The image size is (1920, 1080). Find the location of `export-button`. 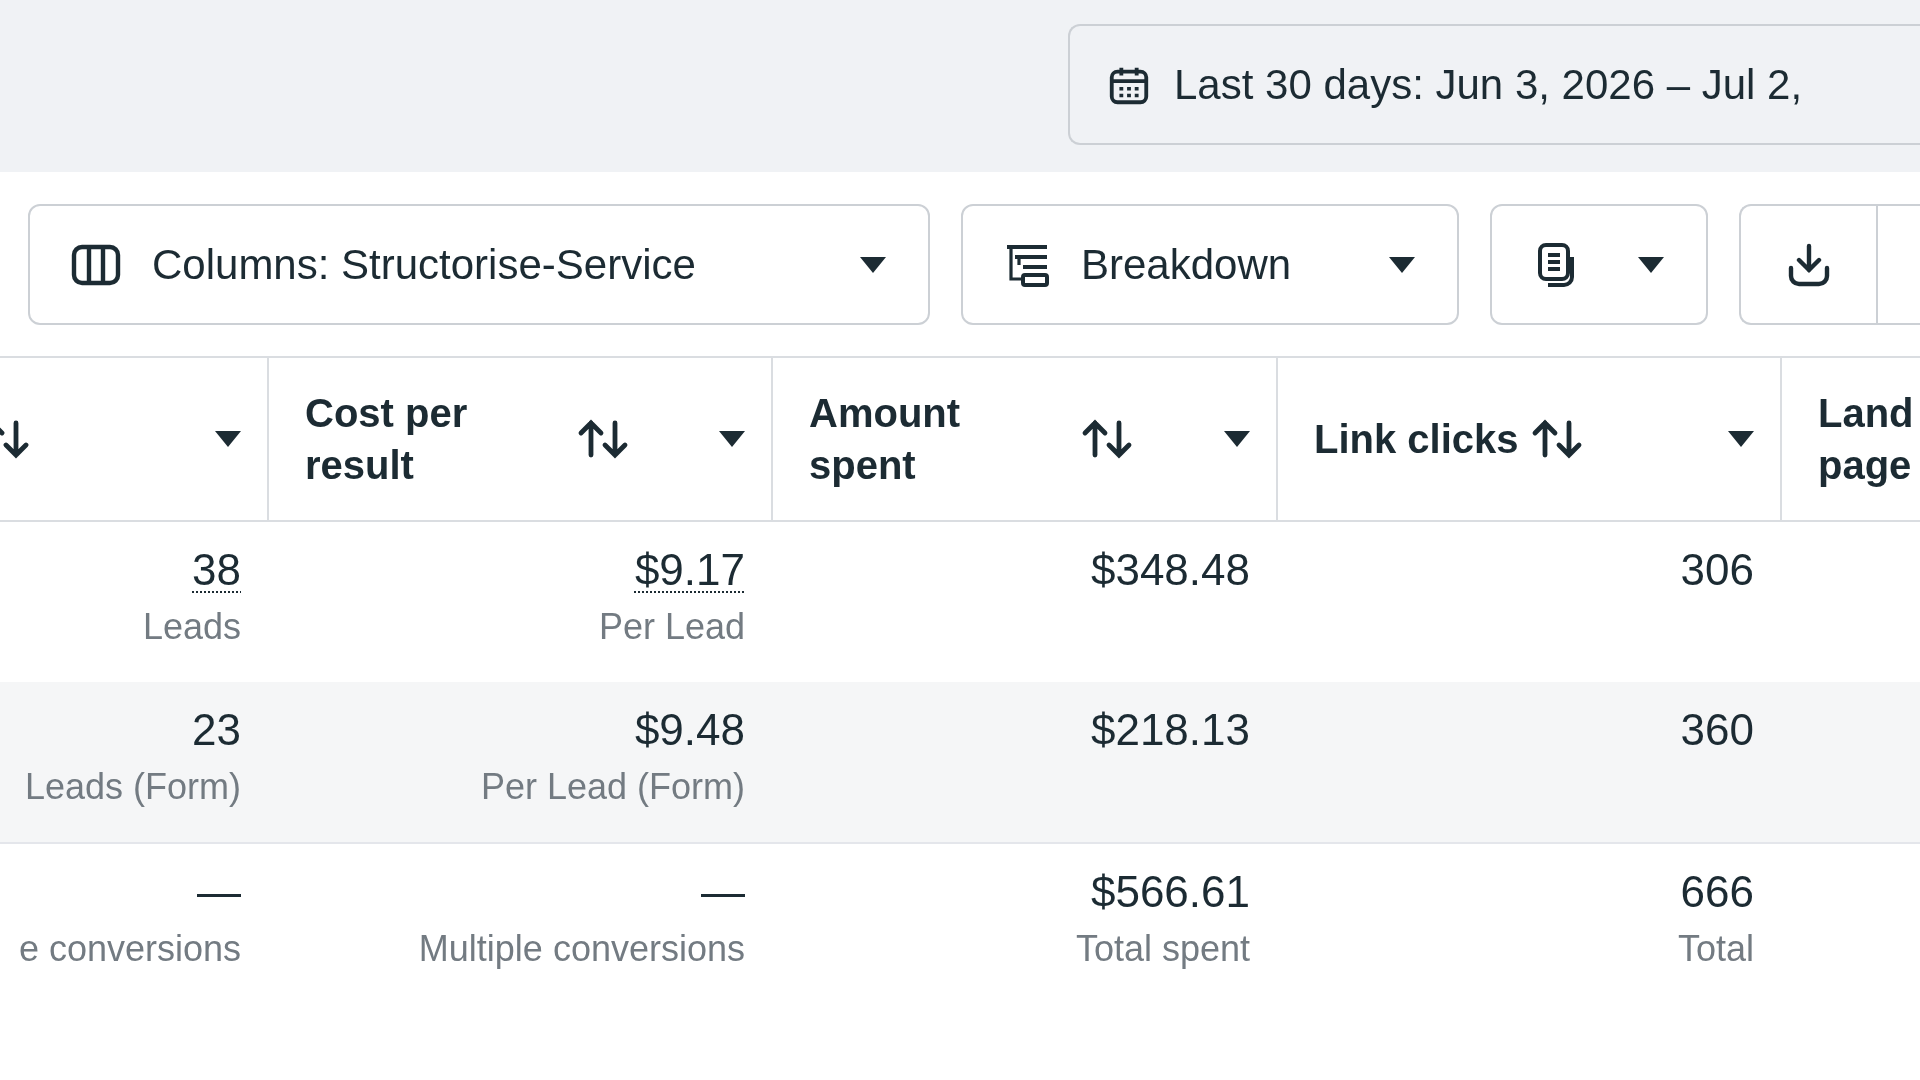

export-button is located at coordinates (1807, 264).